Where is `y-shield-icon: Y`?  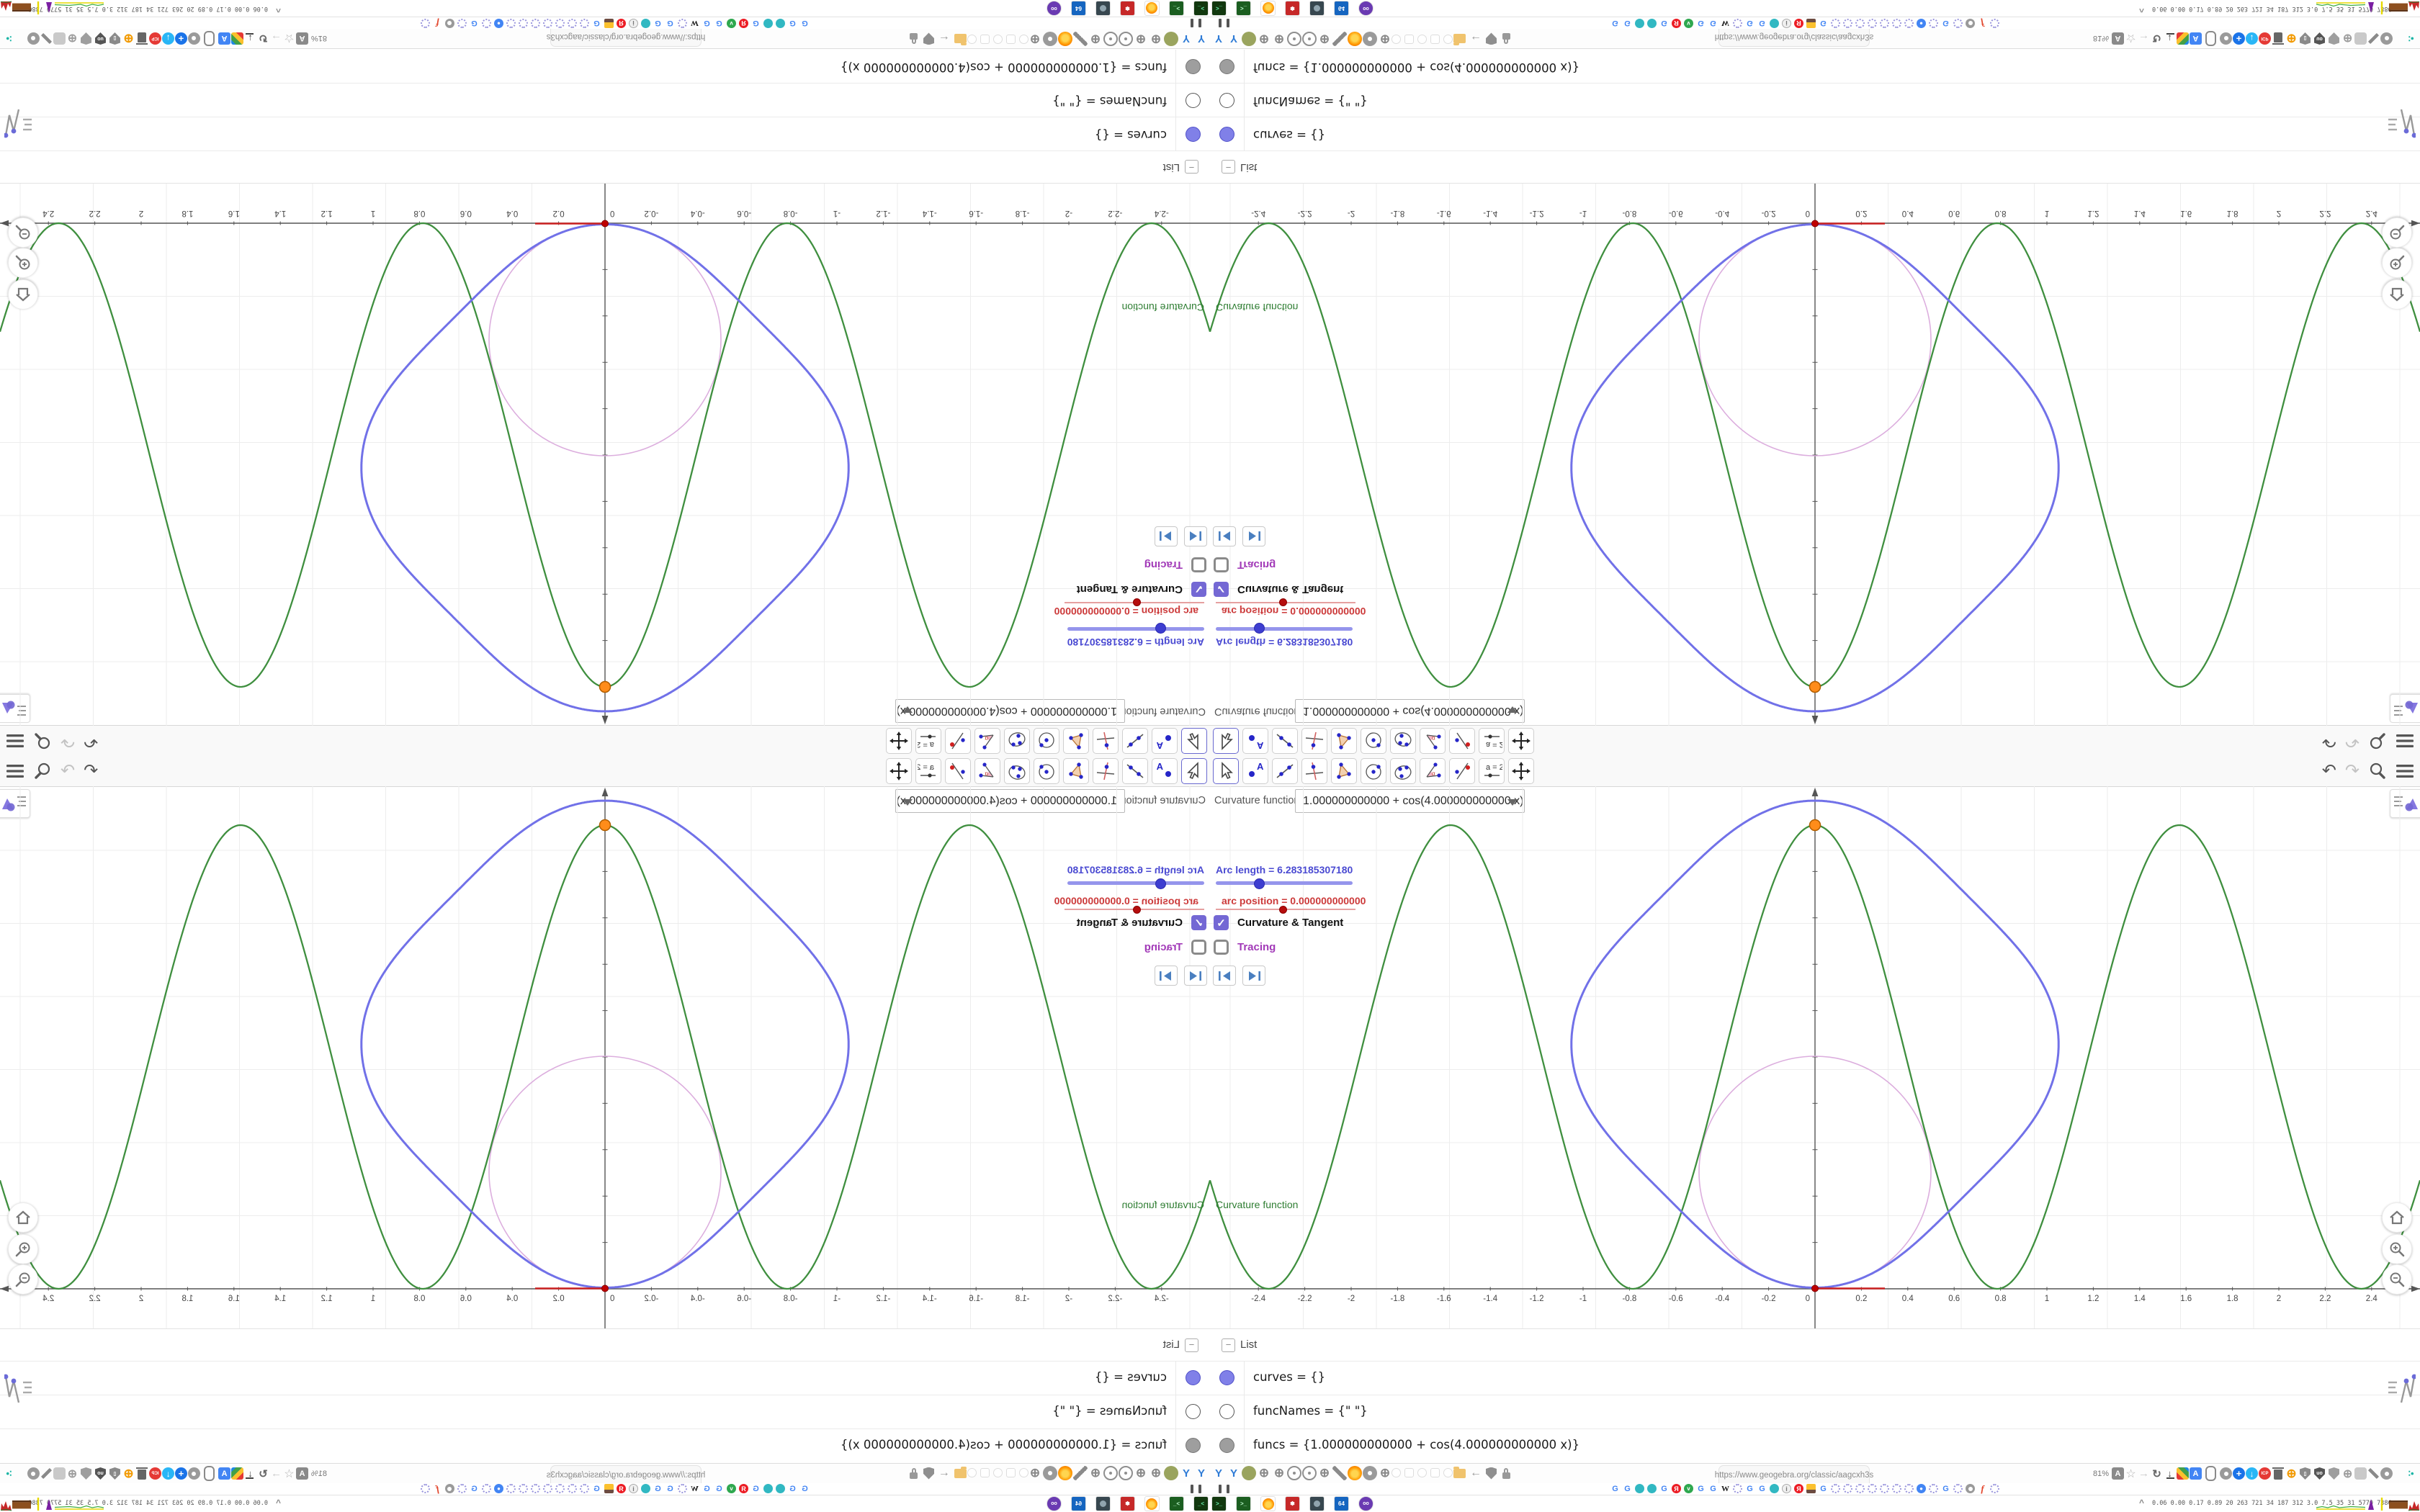 y-shield-icon: Y is located at coordinates (1186, 39).